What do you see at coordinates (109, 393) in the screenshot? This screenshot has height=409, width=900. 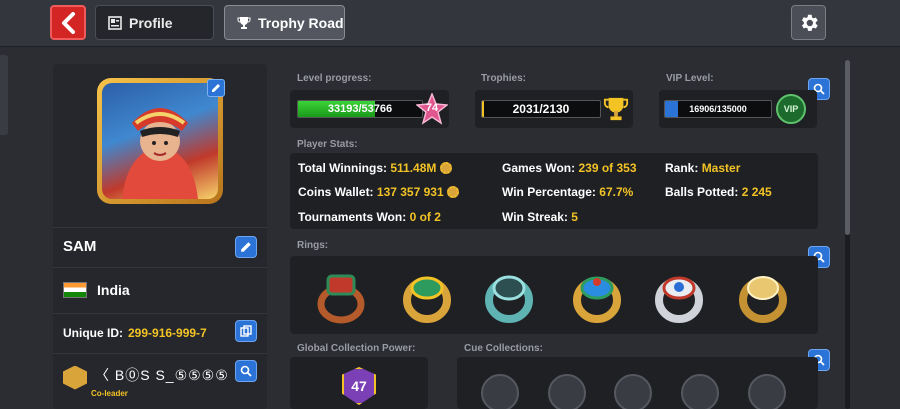 I see `club-role: Co-leader` at bounding box center [109, 393].